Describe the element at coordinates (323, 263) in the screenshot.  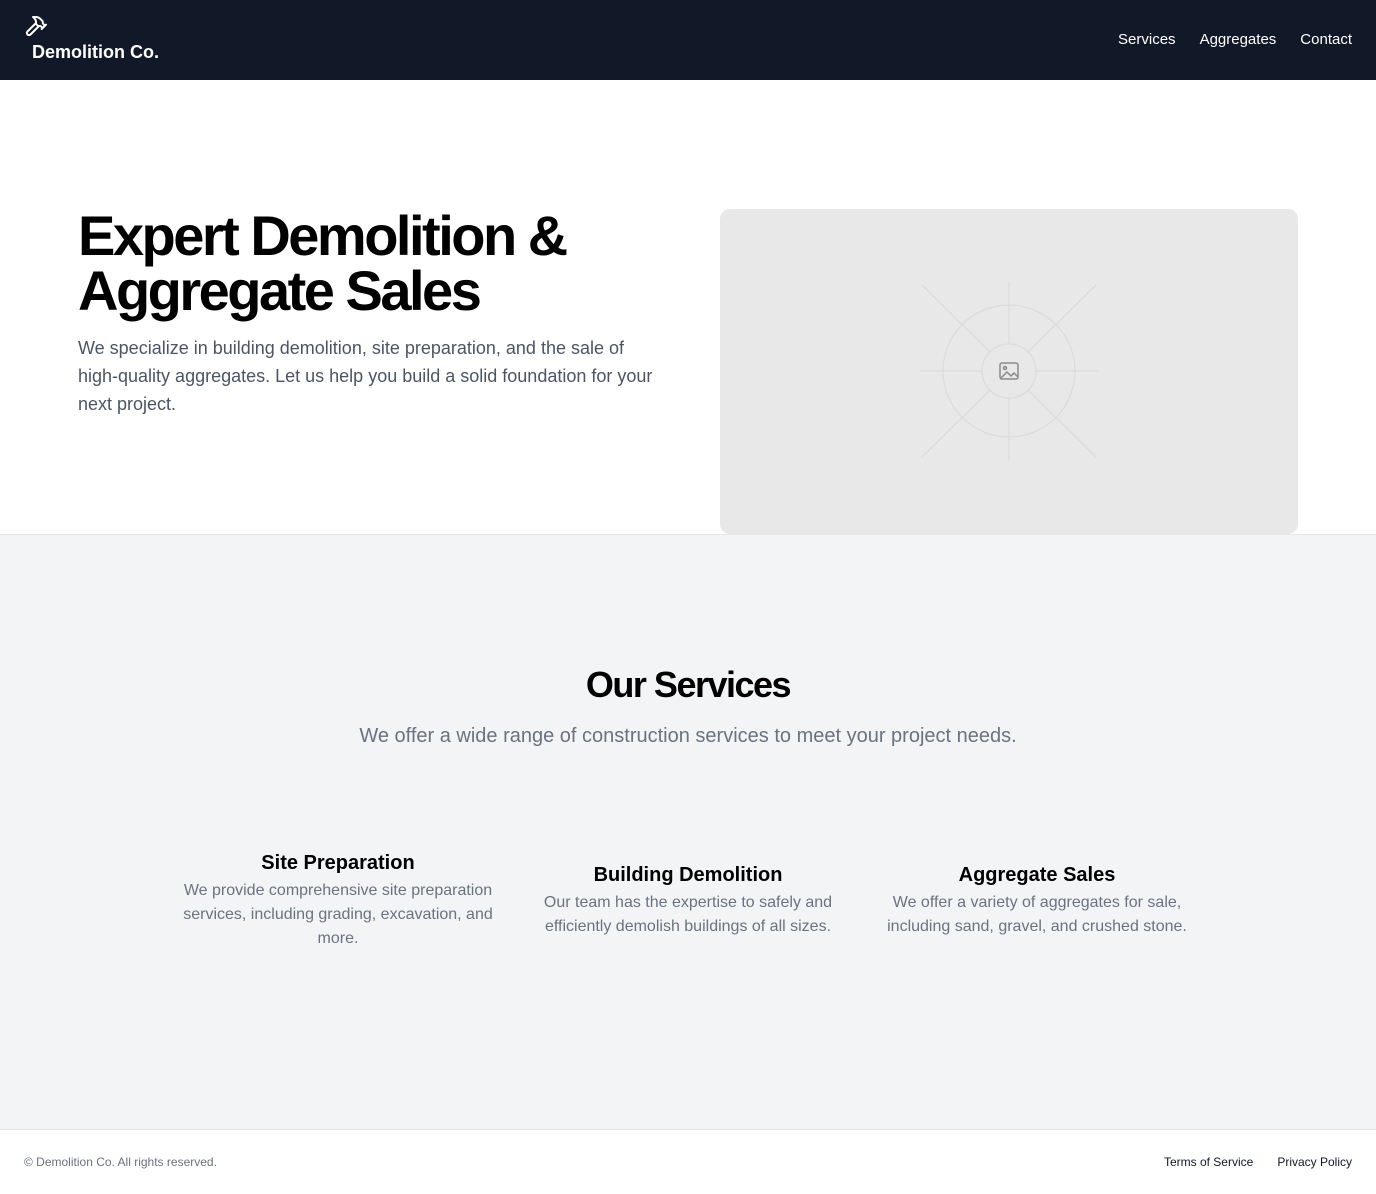
I see `hero-title: Expert Demolition & Aggregate Sales` at that location.